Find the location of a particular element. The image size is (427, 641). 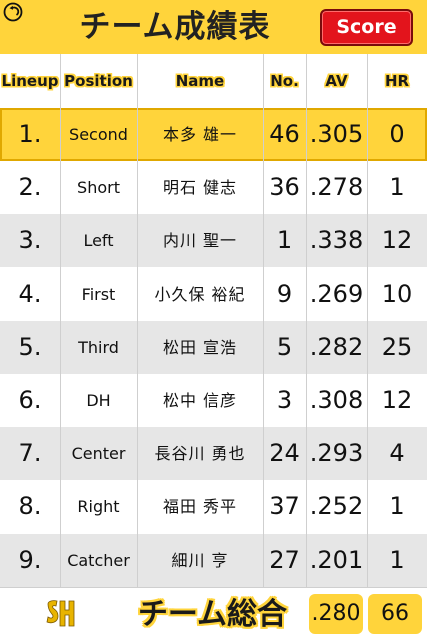

player-number: 46 is located at coordinates (284, 134).